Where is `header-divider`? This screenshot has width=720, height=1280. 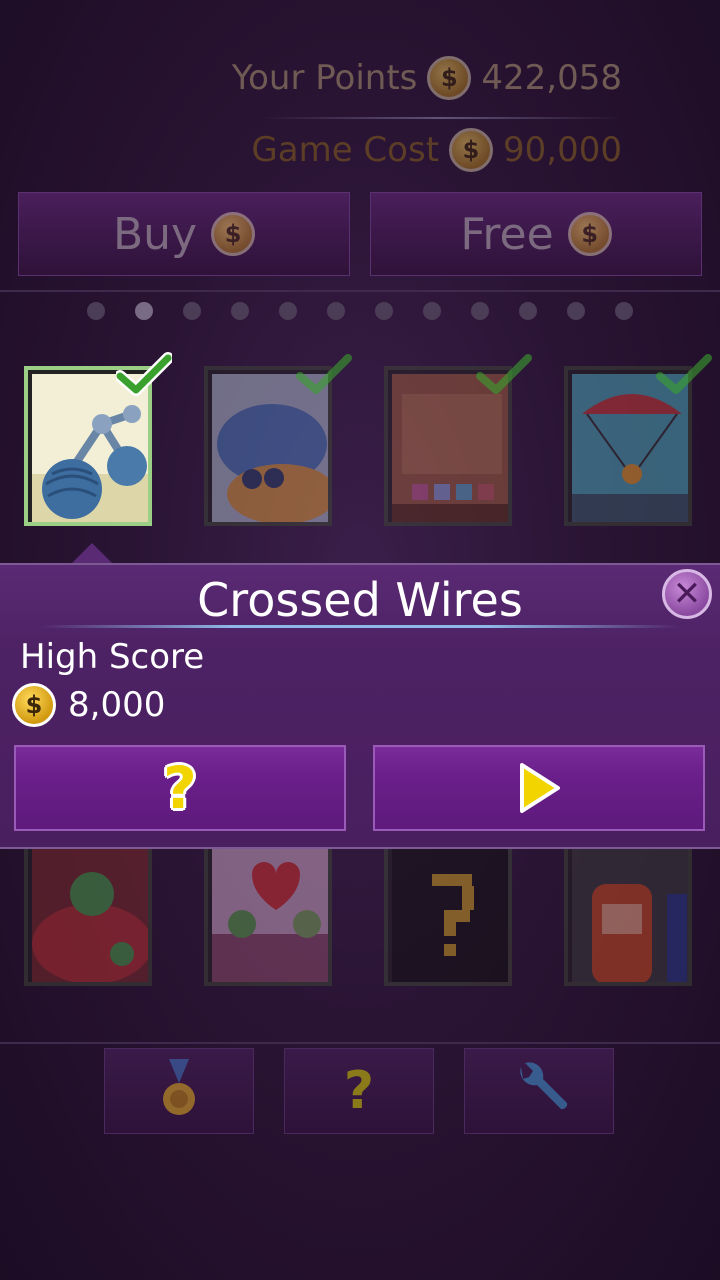
header-divider is located at coordinates (441, 118).